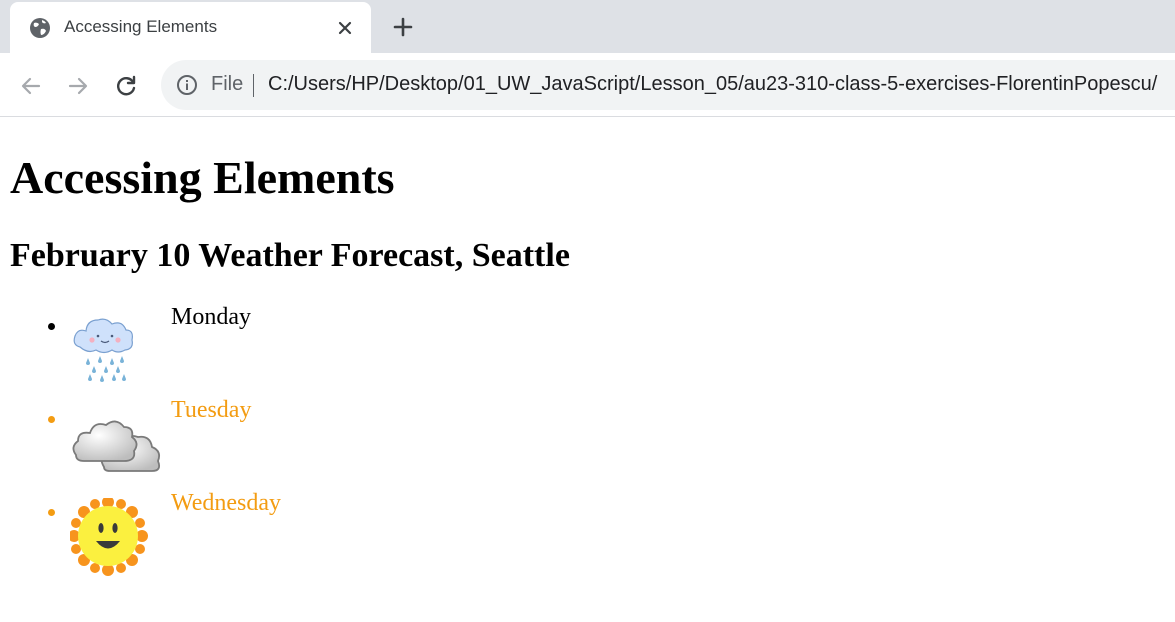  Describe the element at coordinates (126, 86) in the screenshot. I see `reload-icon` at that location.